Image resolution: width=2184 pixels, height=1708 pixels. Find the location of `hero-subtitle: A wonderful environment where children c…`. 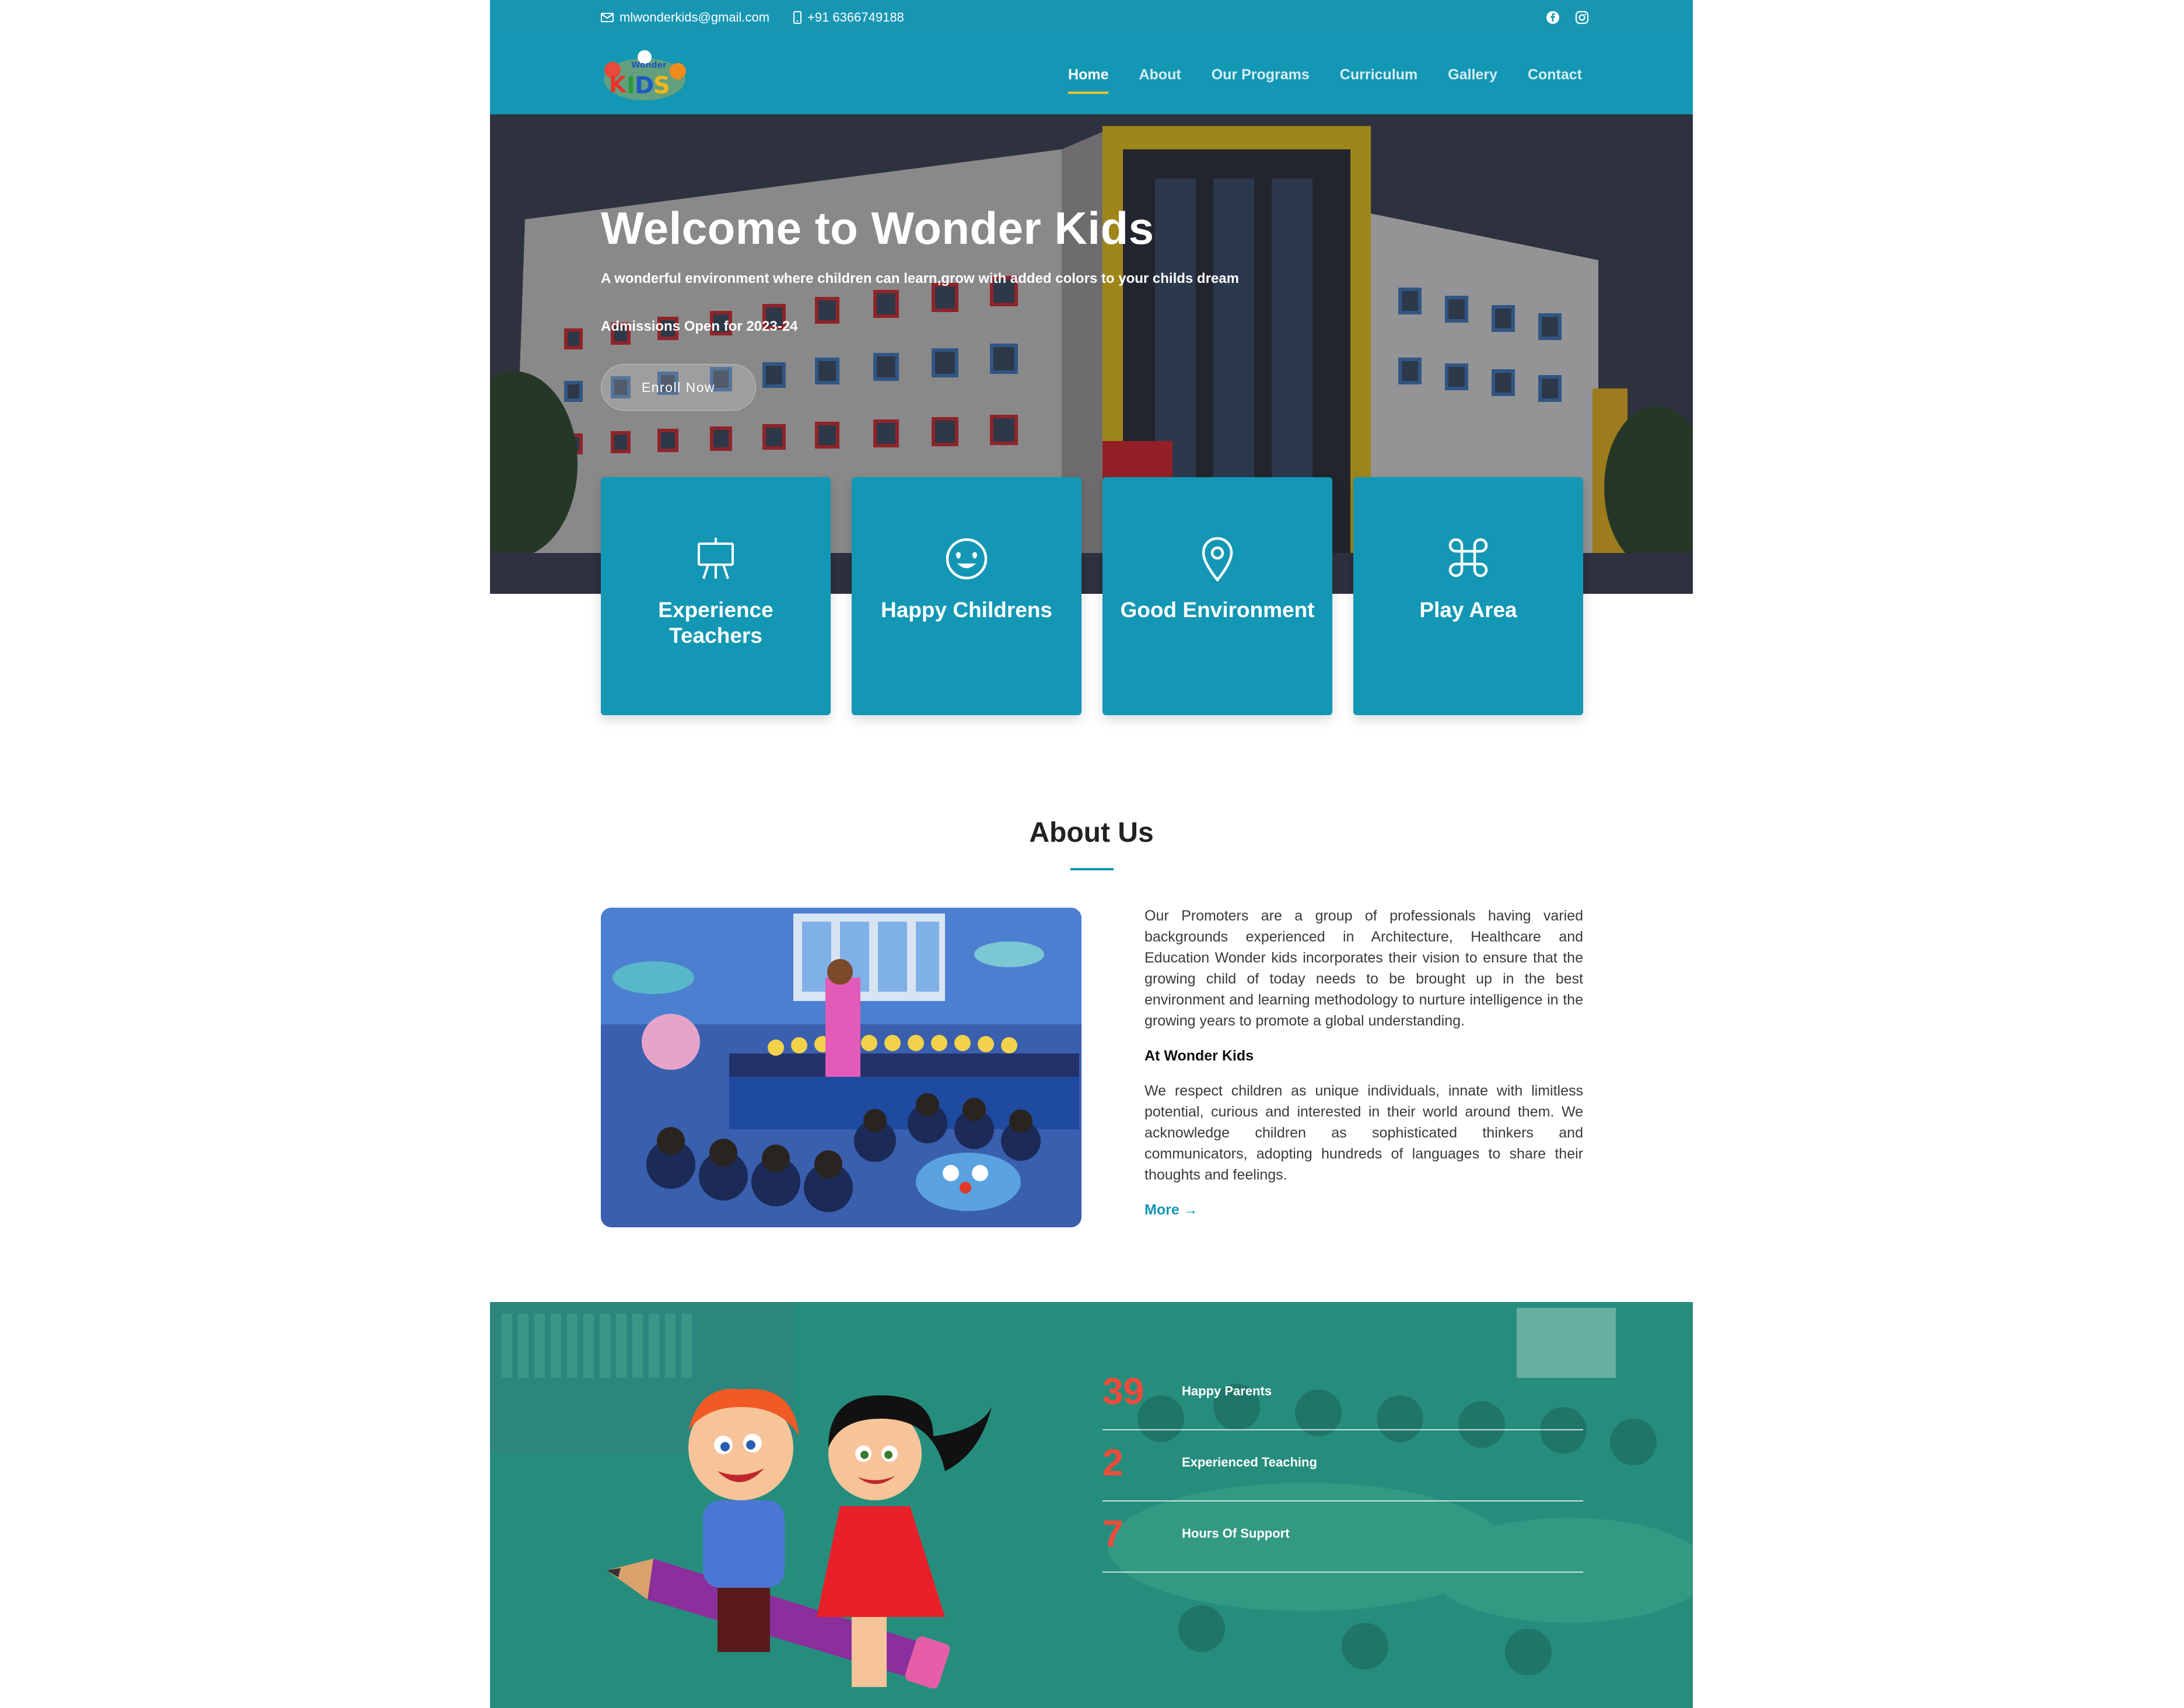

hero-subtitle: A wonderful environment where children c… is located at coordinates (920, 278).